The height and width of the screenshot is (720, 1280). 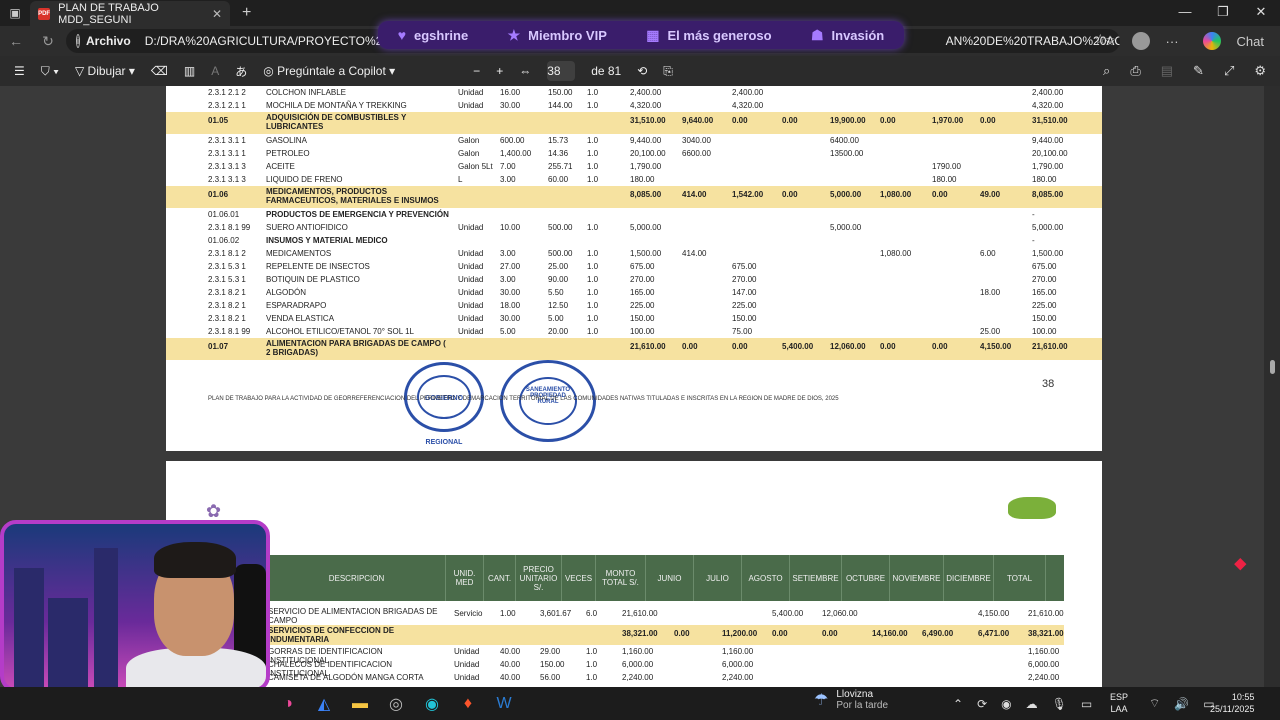 What do you see at coordinates (1243, 563) in the screenshot?
I see `acrobat-icon: ⬥` at bounding box center [1243, 563].